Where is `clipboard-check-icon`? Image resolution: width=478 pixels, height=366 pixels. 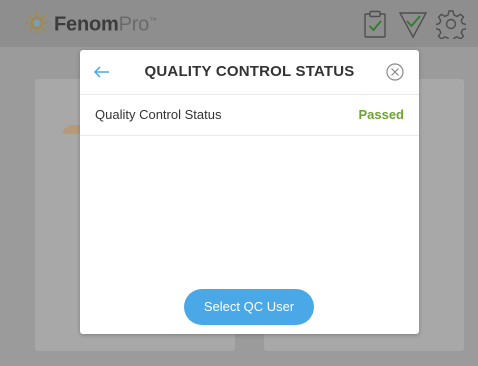
clipboard-check-icon is located at coordinates (375, 24).